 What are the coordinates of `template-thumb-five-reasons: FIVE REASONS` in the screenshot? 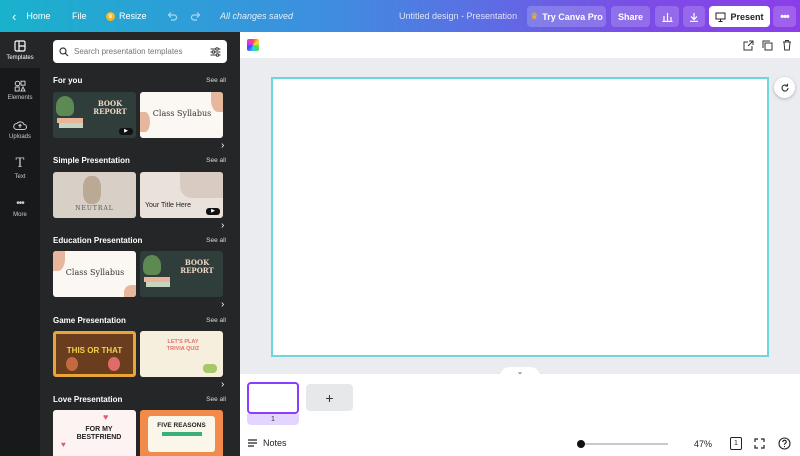 It's located at (181, 433).